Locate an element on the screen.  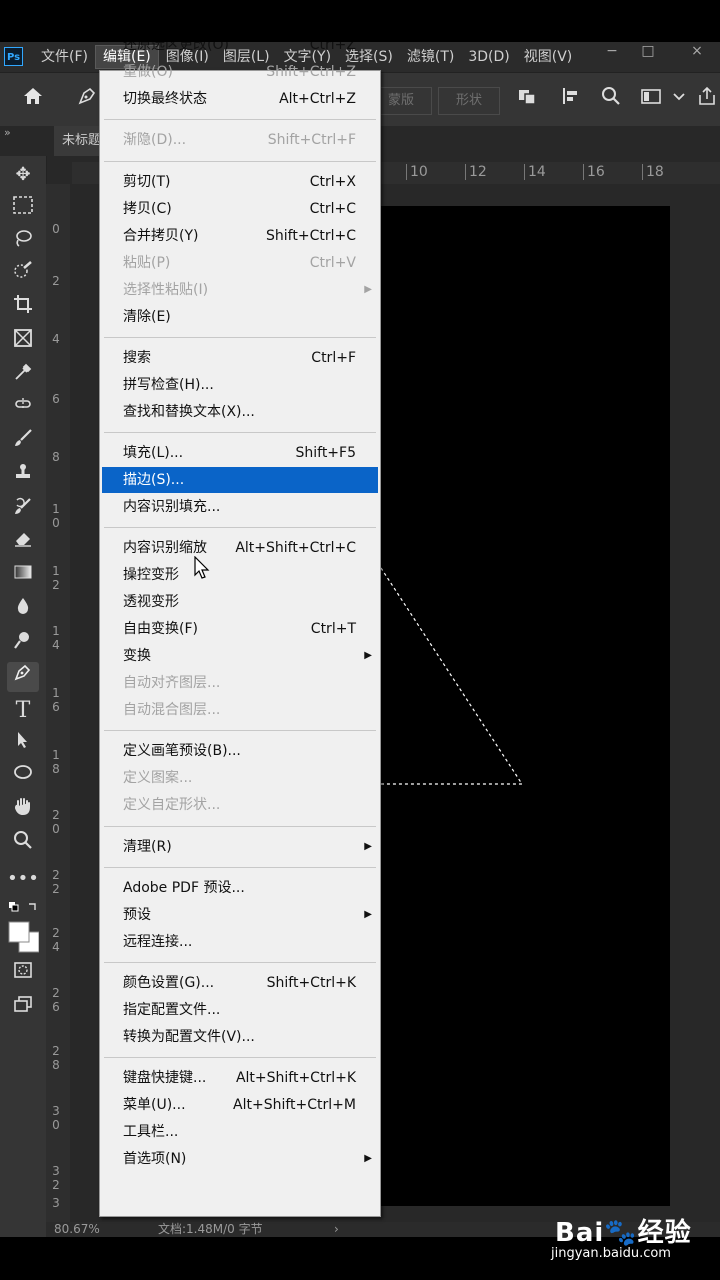
menu-item-19: 透视变形 is located at coordinates (240, 602).